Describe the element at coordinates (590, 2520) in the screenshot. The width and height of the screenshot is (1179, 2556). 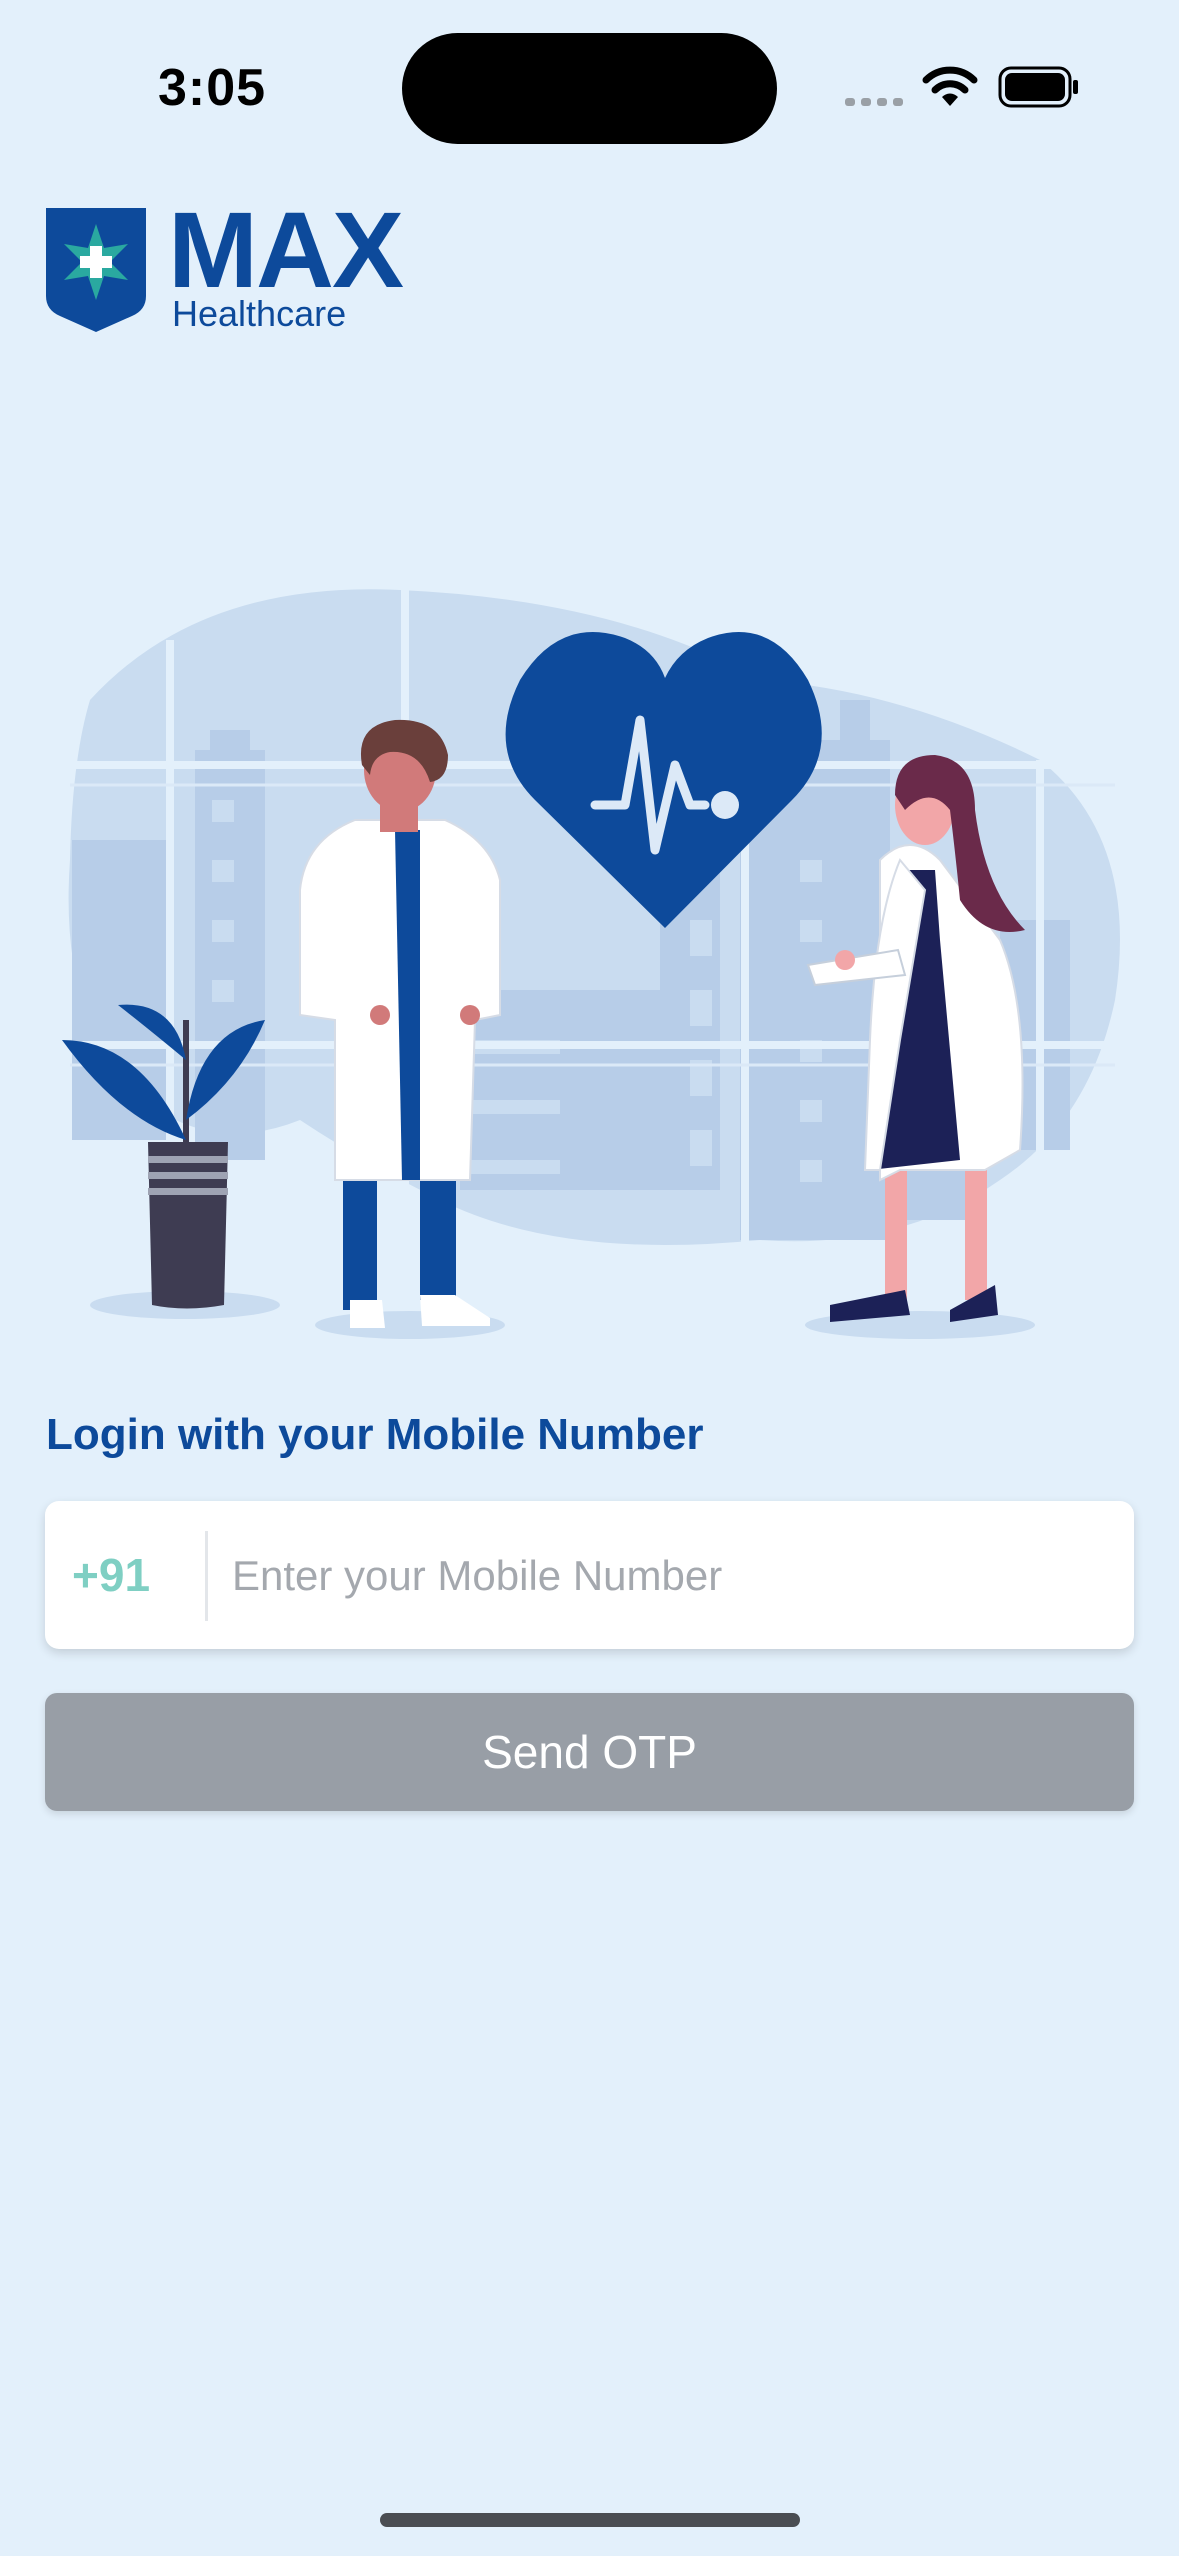
I see `home-indicator` at that location.